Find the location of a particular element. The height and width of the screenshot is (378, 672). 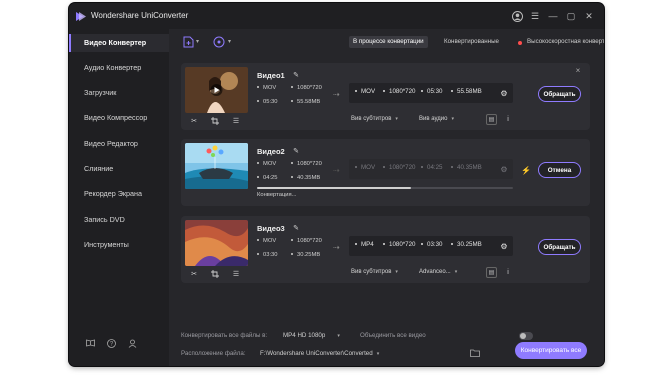

convert-all-format-select: MP4 HD 1080p ▾ is located at coordinates (311, 335).